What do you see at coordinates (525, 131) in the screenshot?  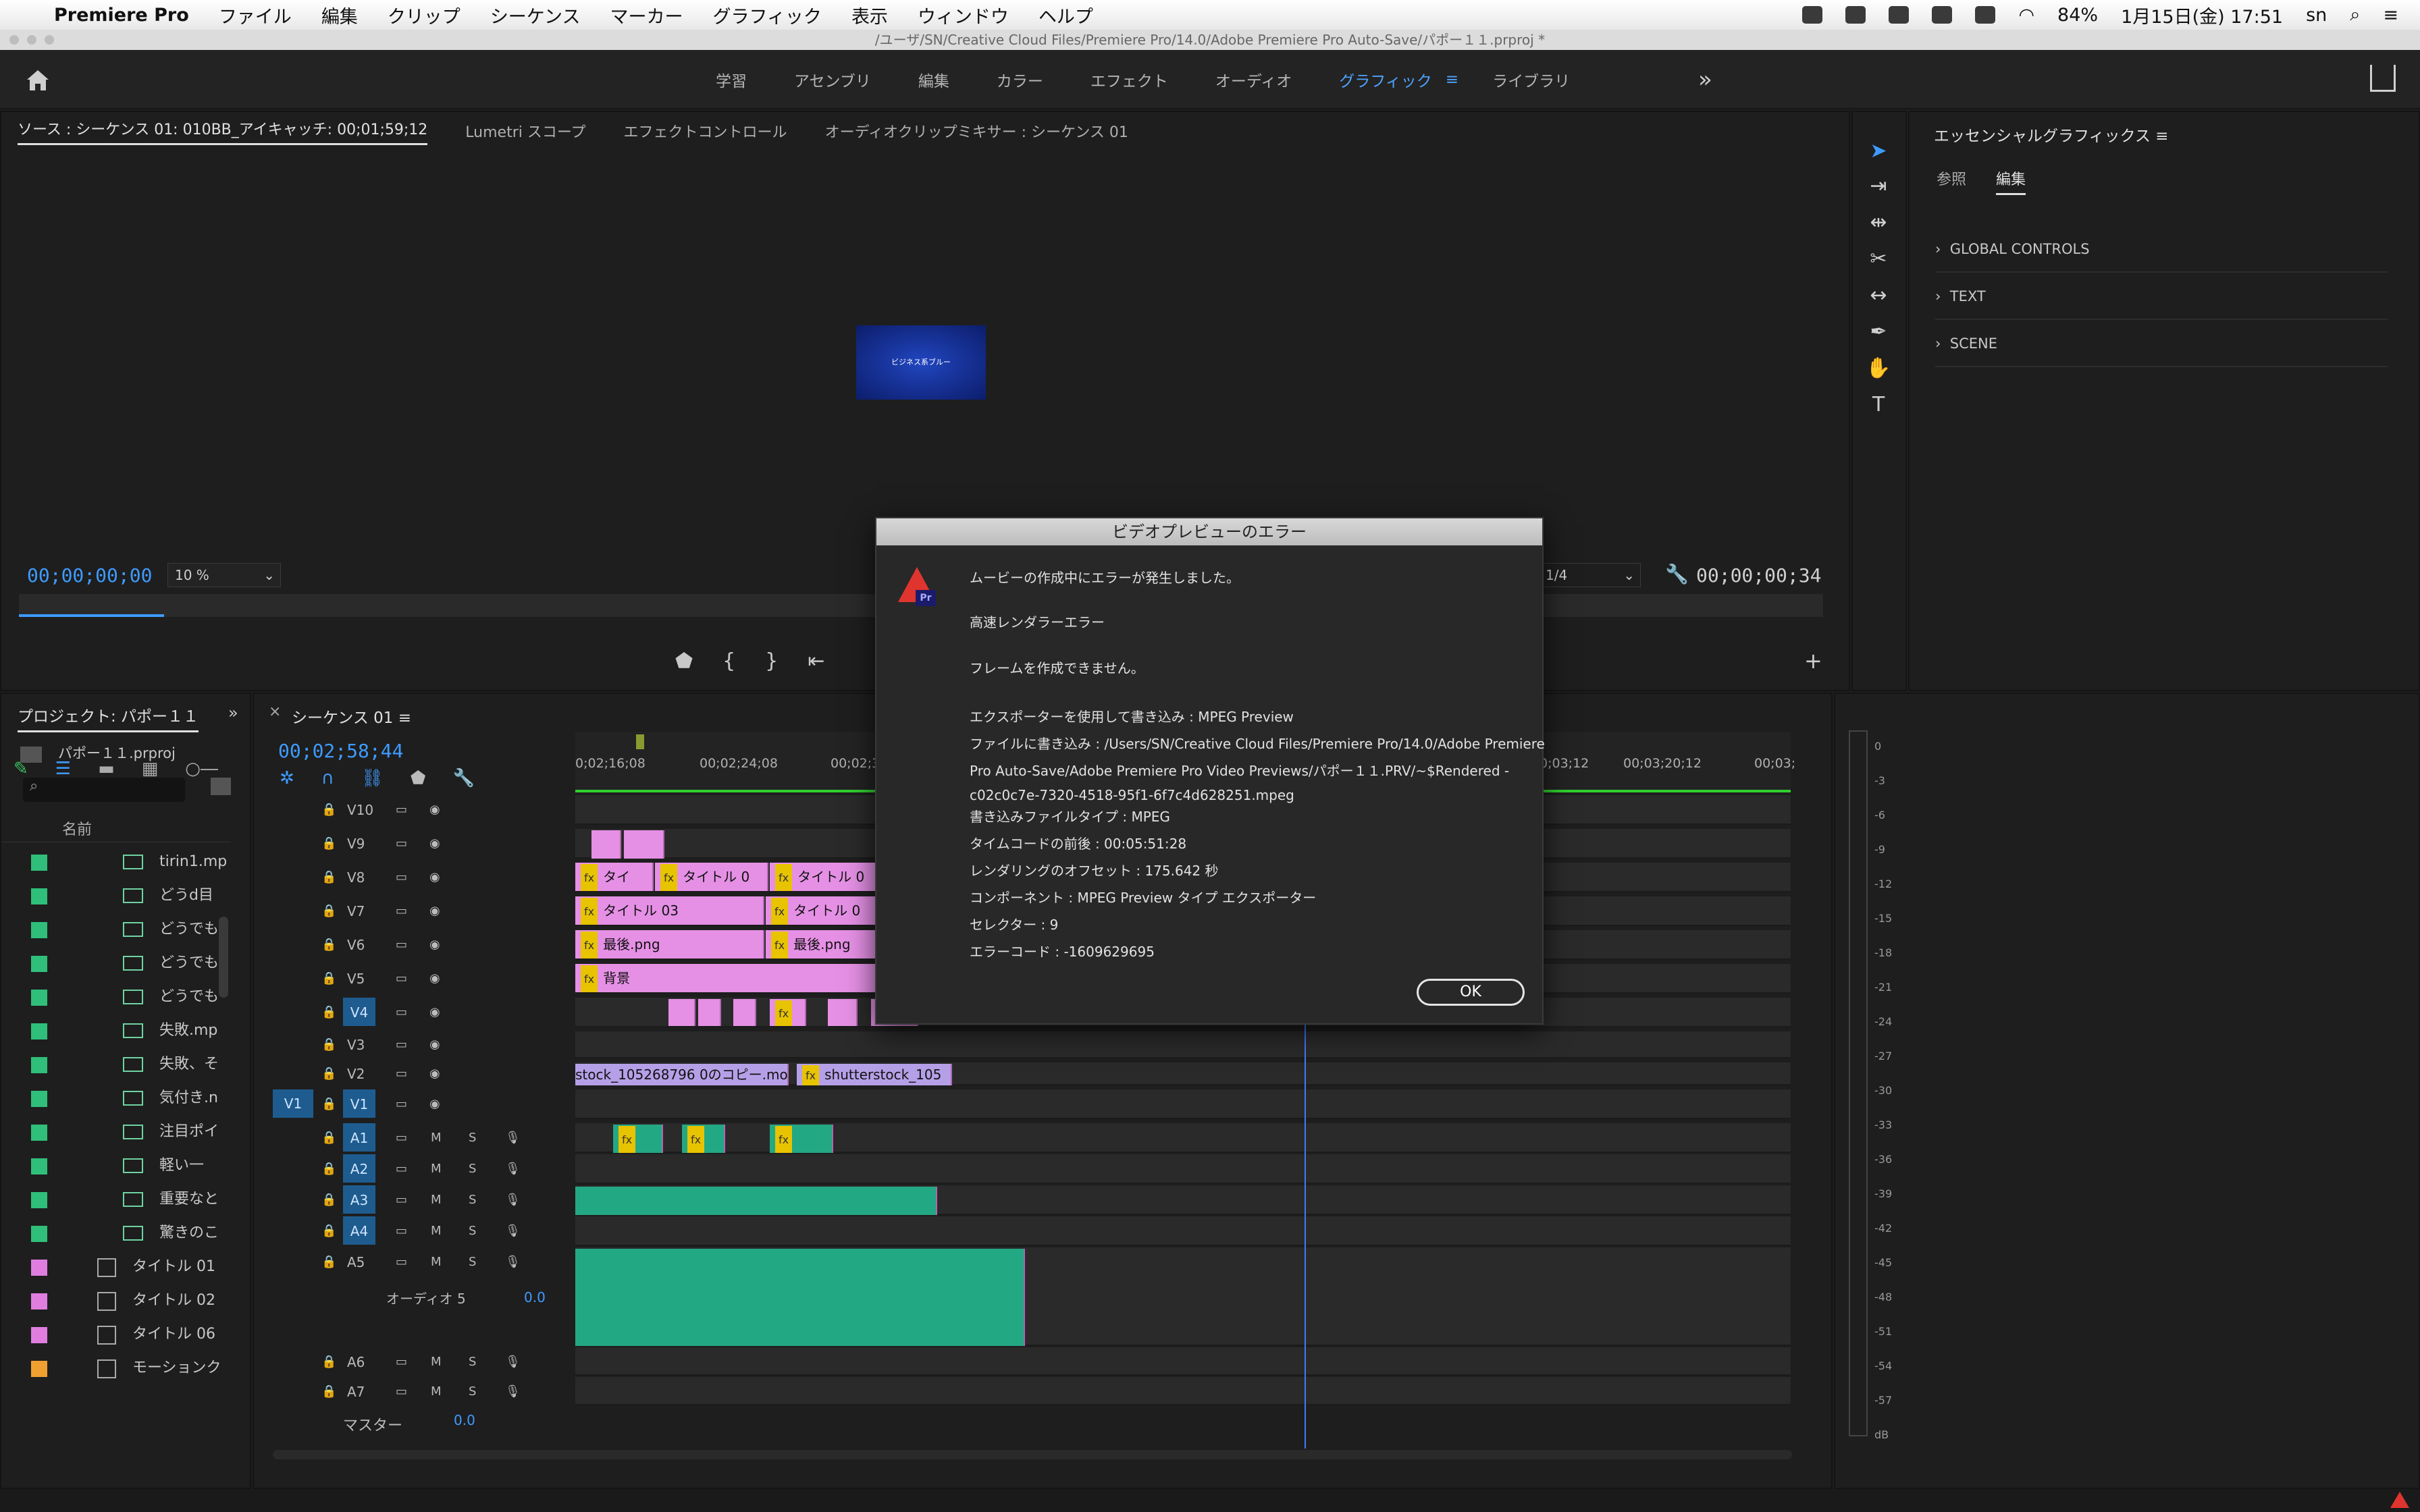 I see `tab-lumetri-scopes: Lumetri スコープ` at bounding box center [525, 131].